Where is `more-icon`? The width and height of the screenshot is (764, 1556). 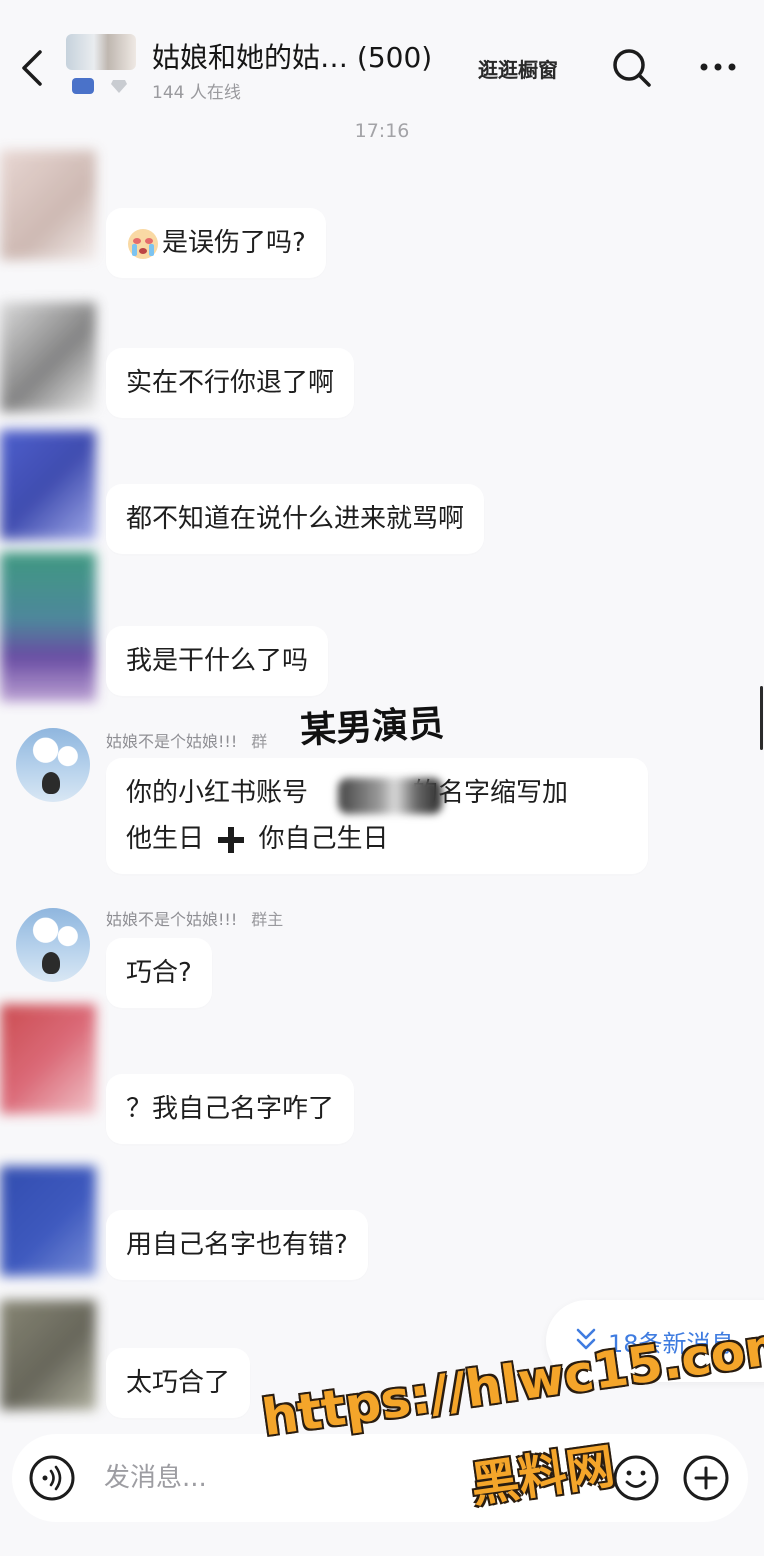
more-icon is located at coordinates (718, 67).